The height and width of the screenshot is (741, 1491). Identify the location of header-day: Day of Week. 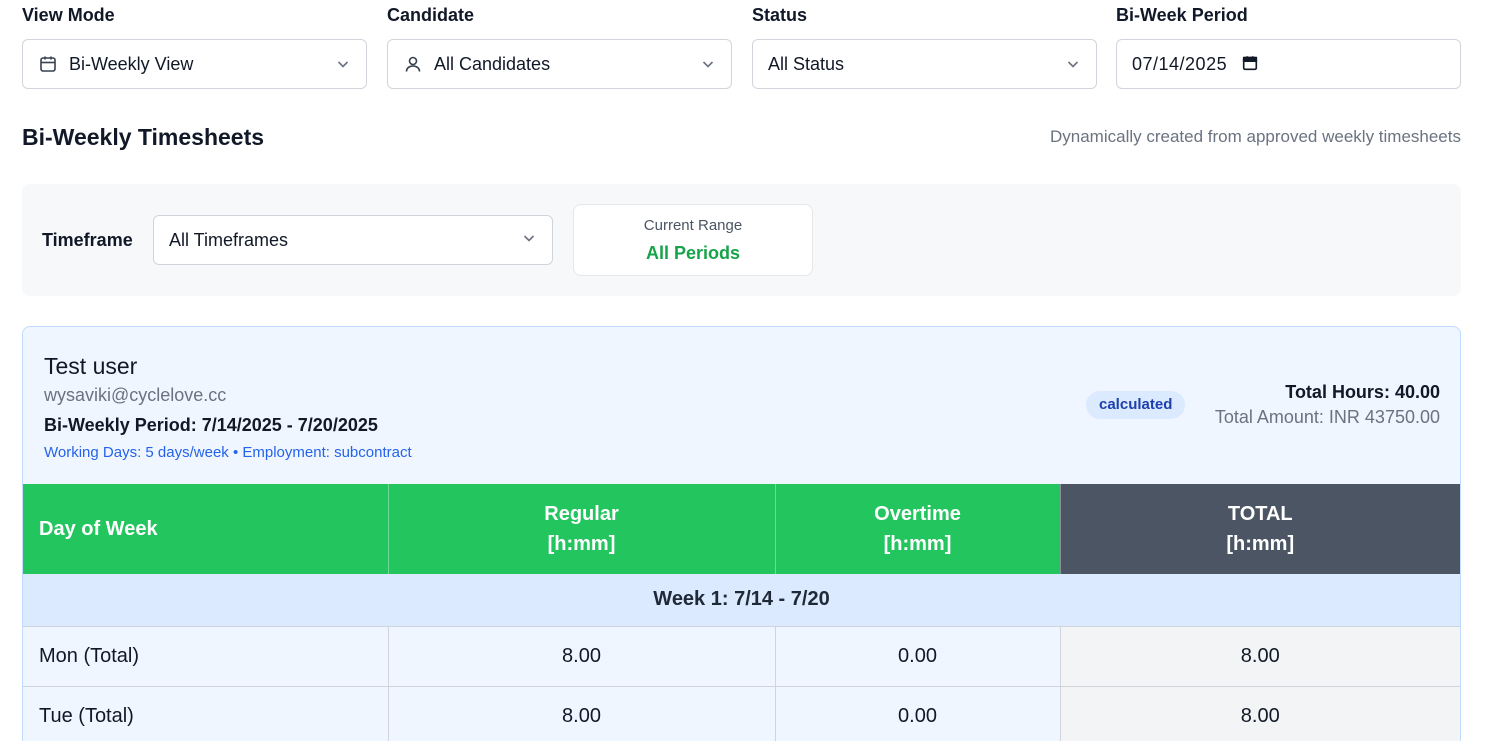
(206, 529).